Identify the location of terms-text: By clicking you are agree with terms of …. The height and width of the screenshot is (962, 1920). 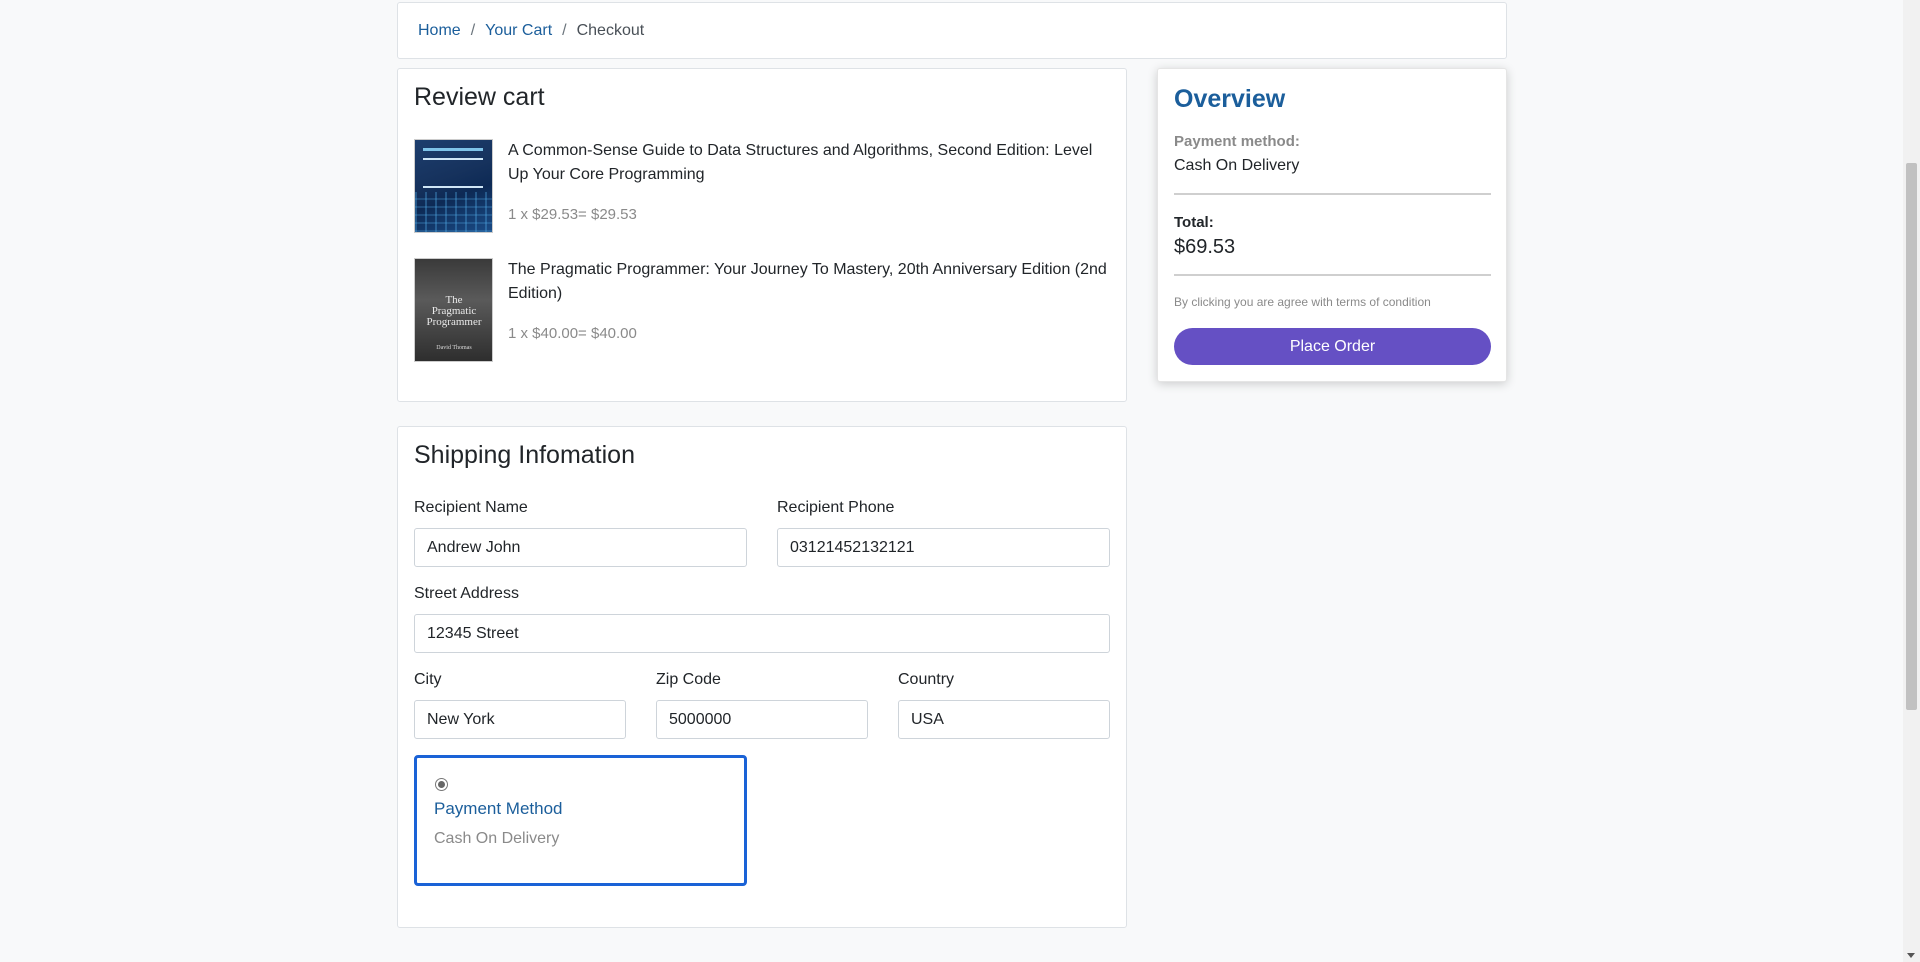
(1302, 302).